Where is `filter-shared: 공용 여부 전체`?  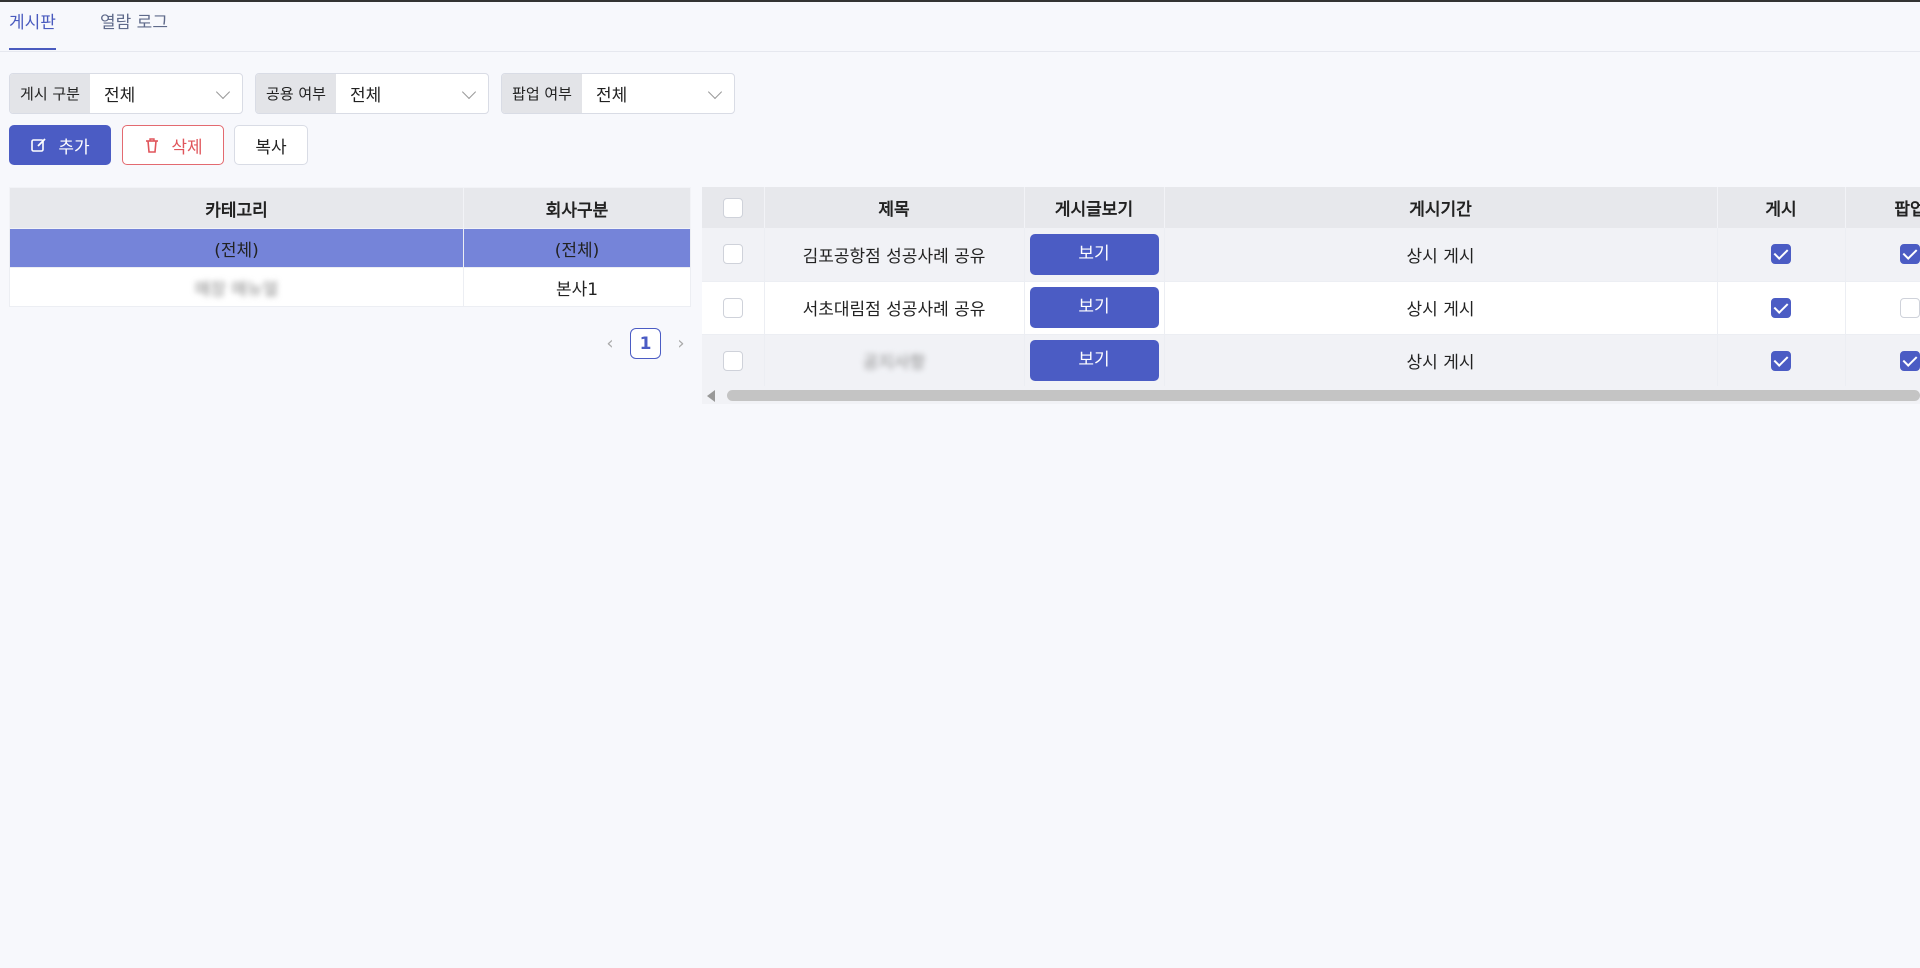 filter-shared: 공용 여부 전체 is located at coordinates (372, 93).